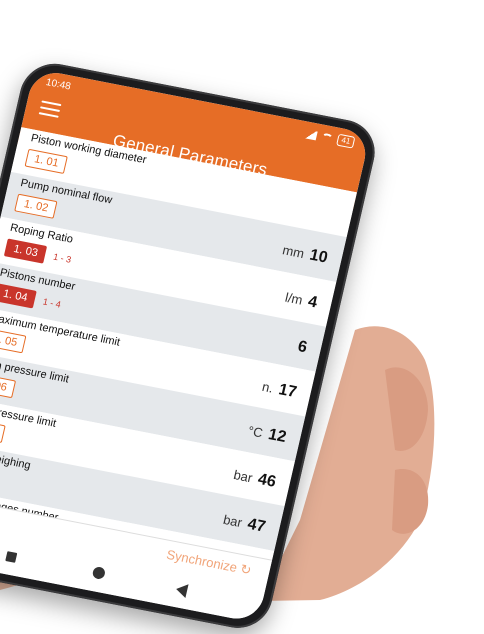 The width and height of the screenshot is (484, 634). I want to click on parameter-range: 1 - 3, so click(62, 258).